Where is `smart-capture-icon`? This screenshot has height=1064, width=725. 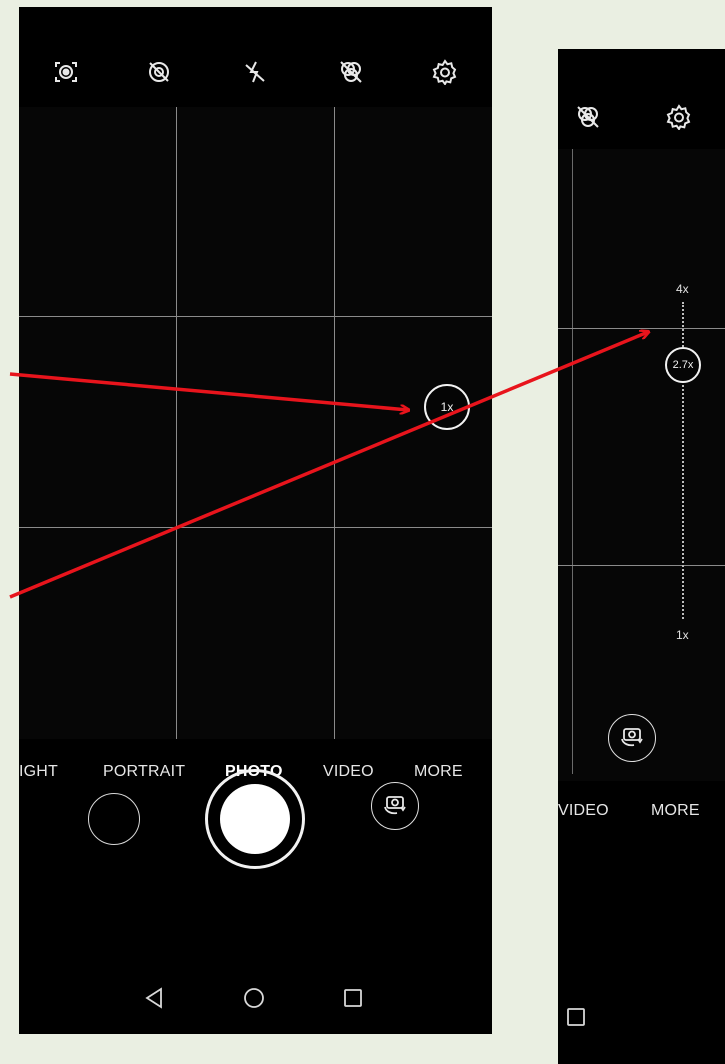
smart-capture-icon is located at coordinates (66, 72).